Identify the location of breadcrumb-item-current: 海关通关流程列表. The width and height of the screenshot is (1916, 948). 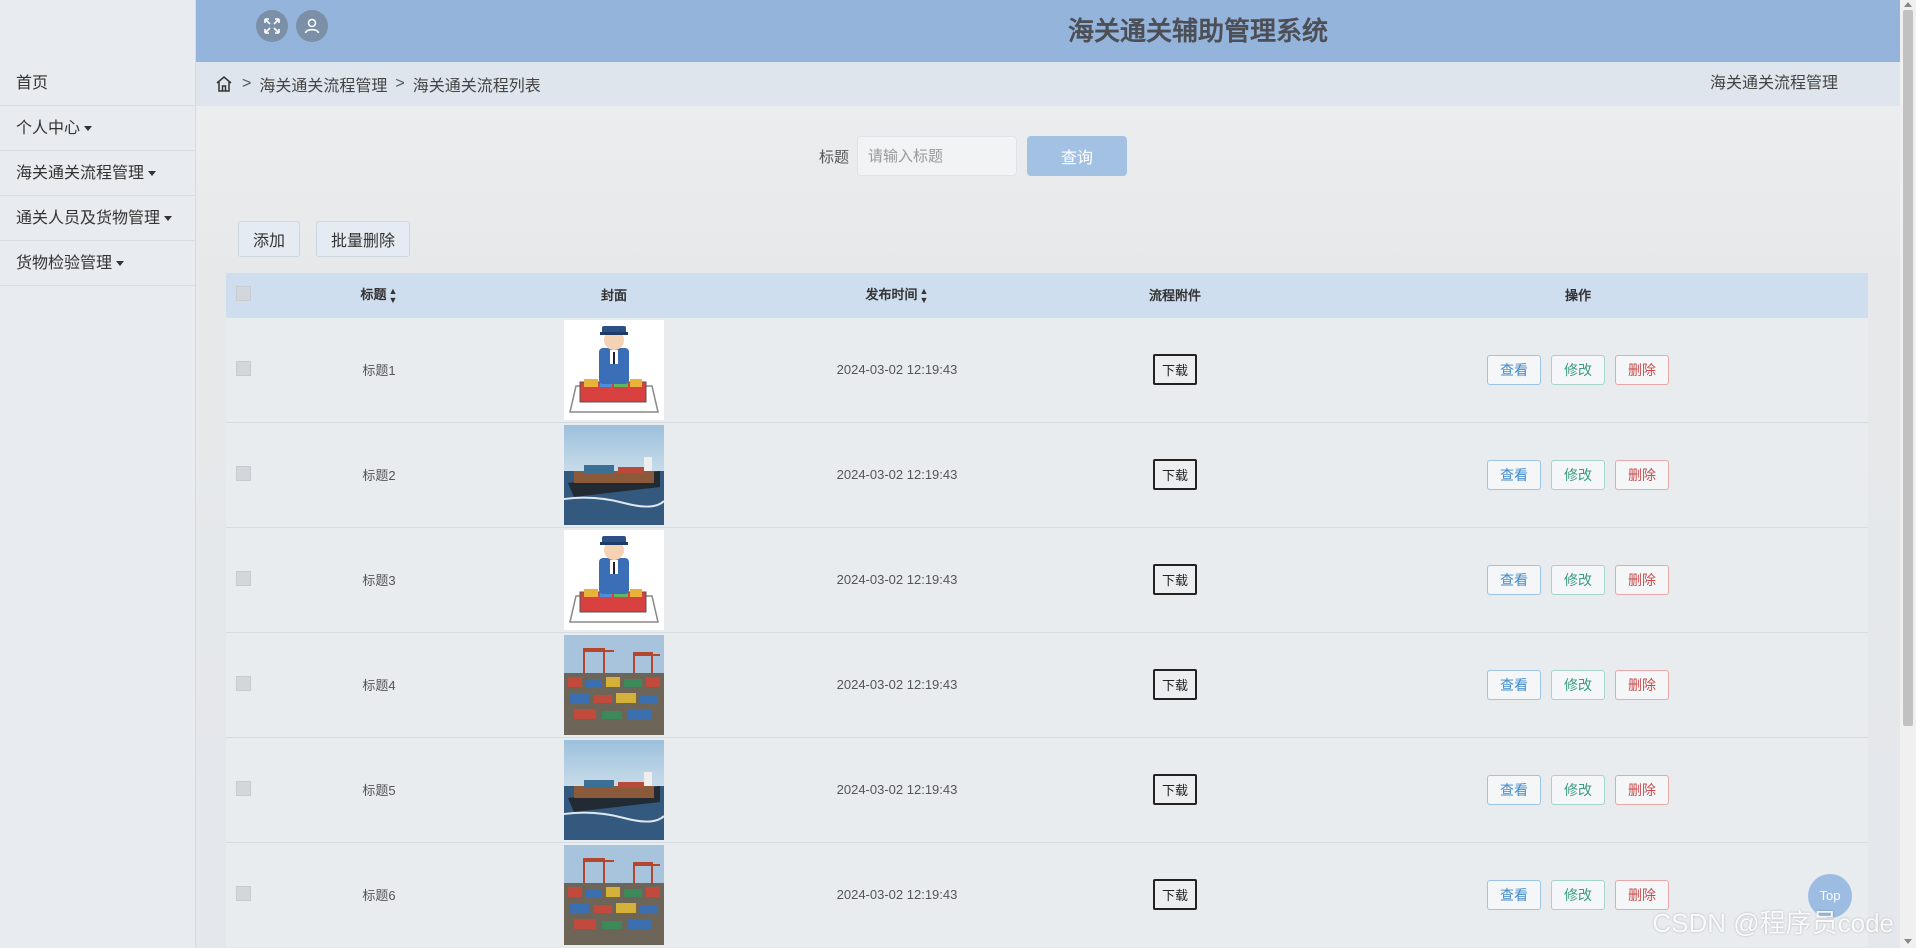
(476, 86).